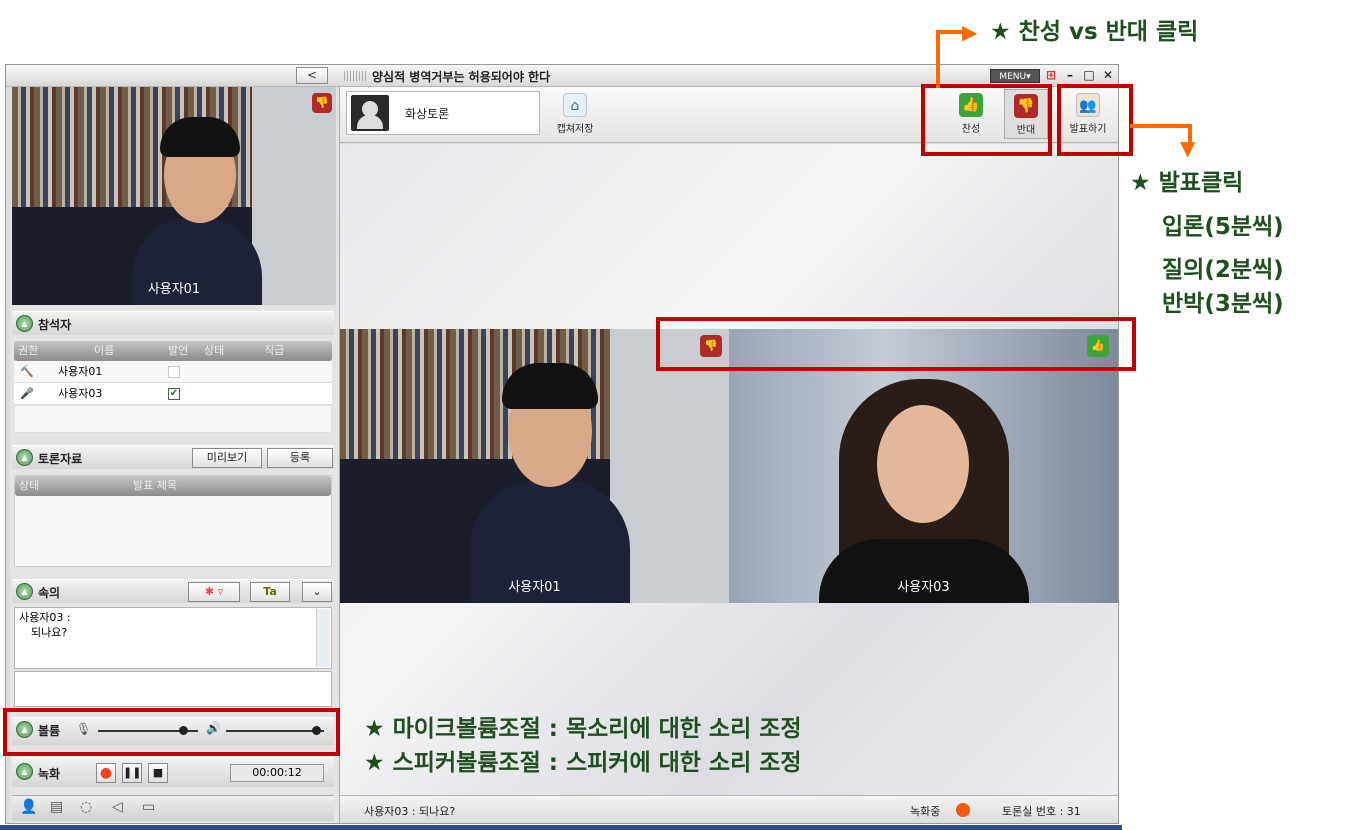  Describe the element at coordinates (173, 323) in the screenshot. I see `participants-header: ▲ 참석자` at that location.